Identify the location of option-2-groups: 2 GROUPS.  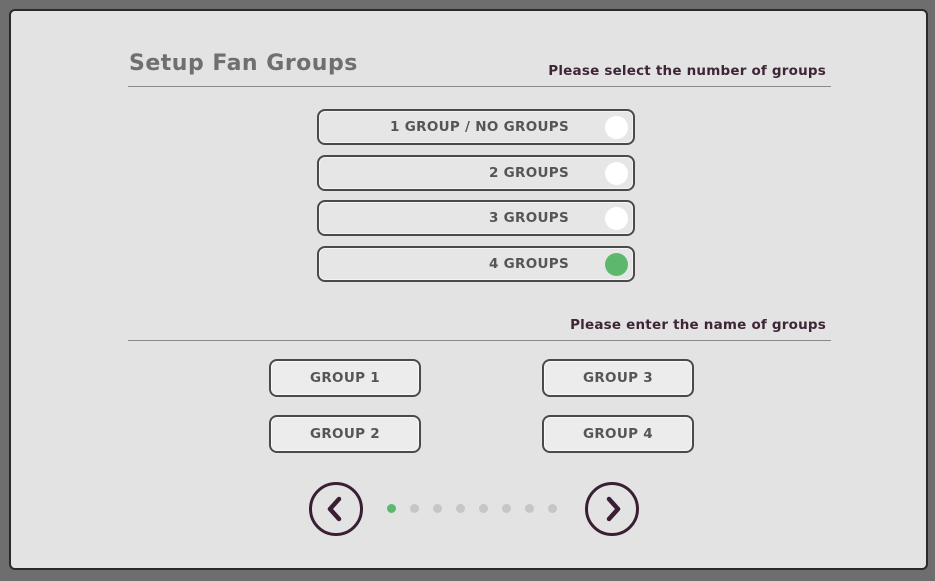
(476, 173).